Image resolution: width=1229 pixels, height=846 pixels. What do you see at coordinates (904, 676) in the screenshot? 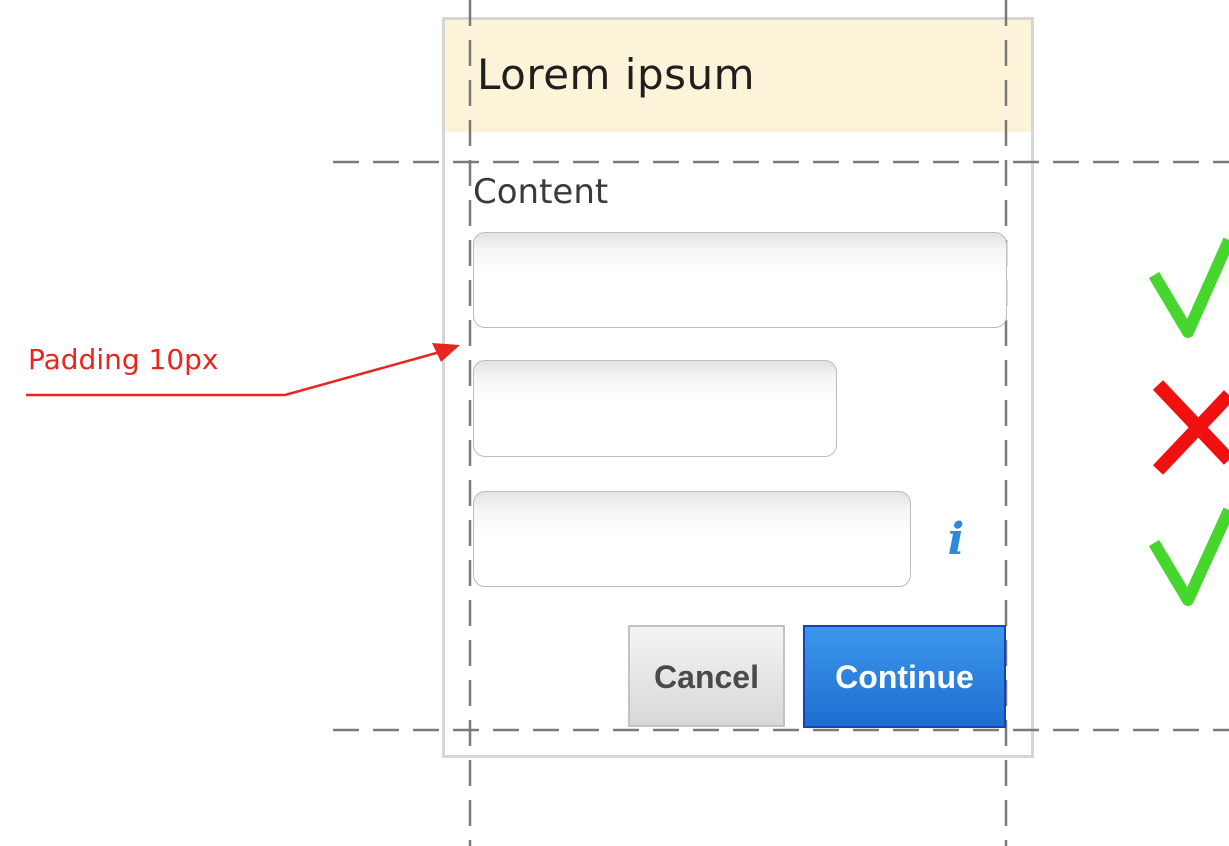
I see `continue-button: Continue` at bounding box center [904, 676].